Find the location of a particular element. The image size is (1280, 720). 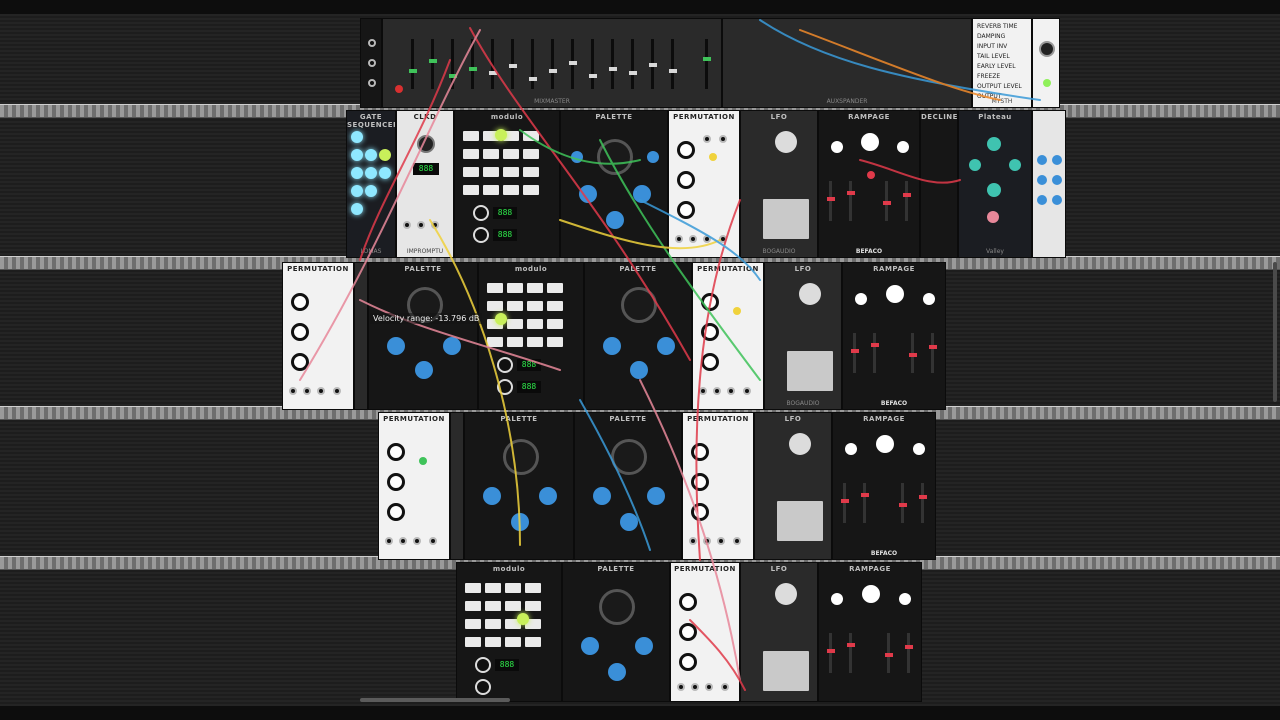

velocity-range-tooltip: Velocity range: -13.796 dB is located at coordinates (426, 318).